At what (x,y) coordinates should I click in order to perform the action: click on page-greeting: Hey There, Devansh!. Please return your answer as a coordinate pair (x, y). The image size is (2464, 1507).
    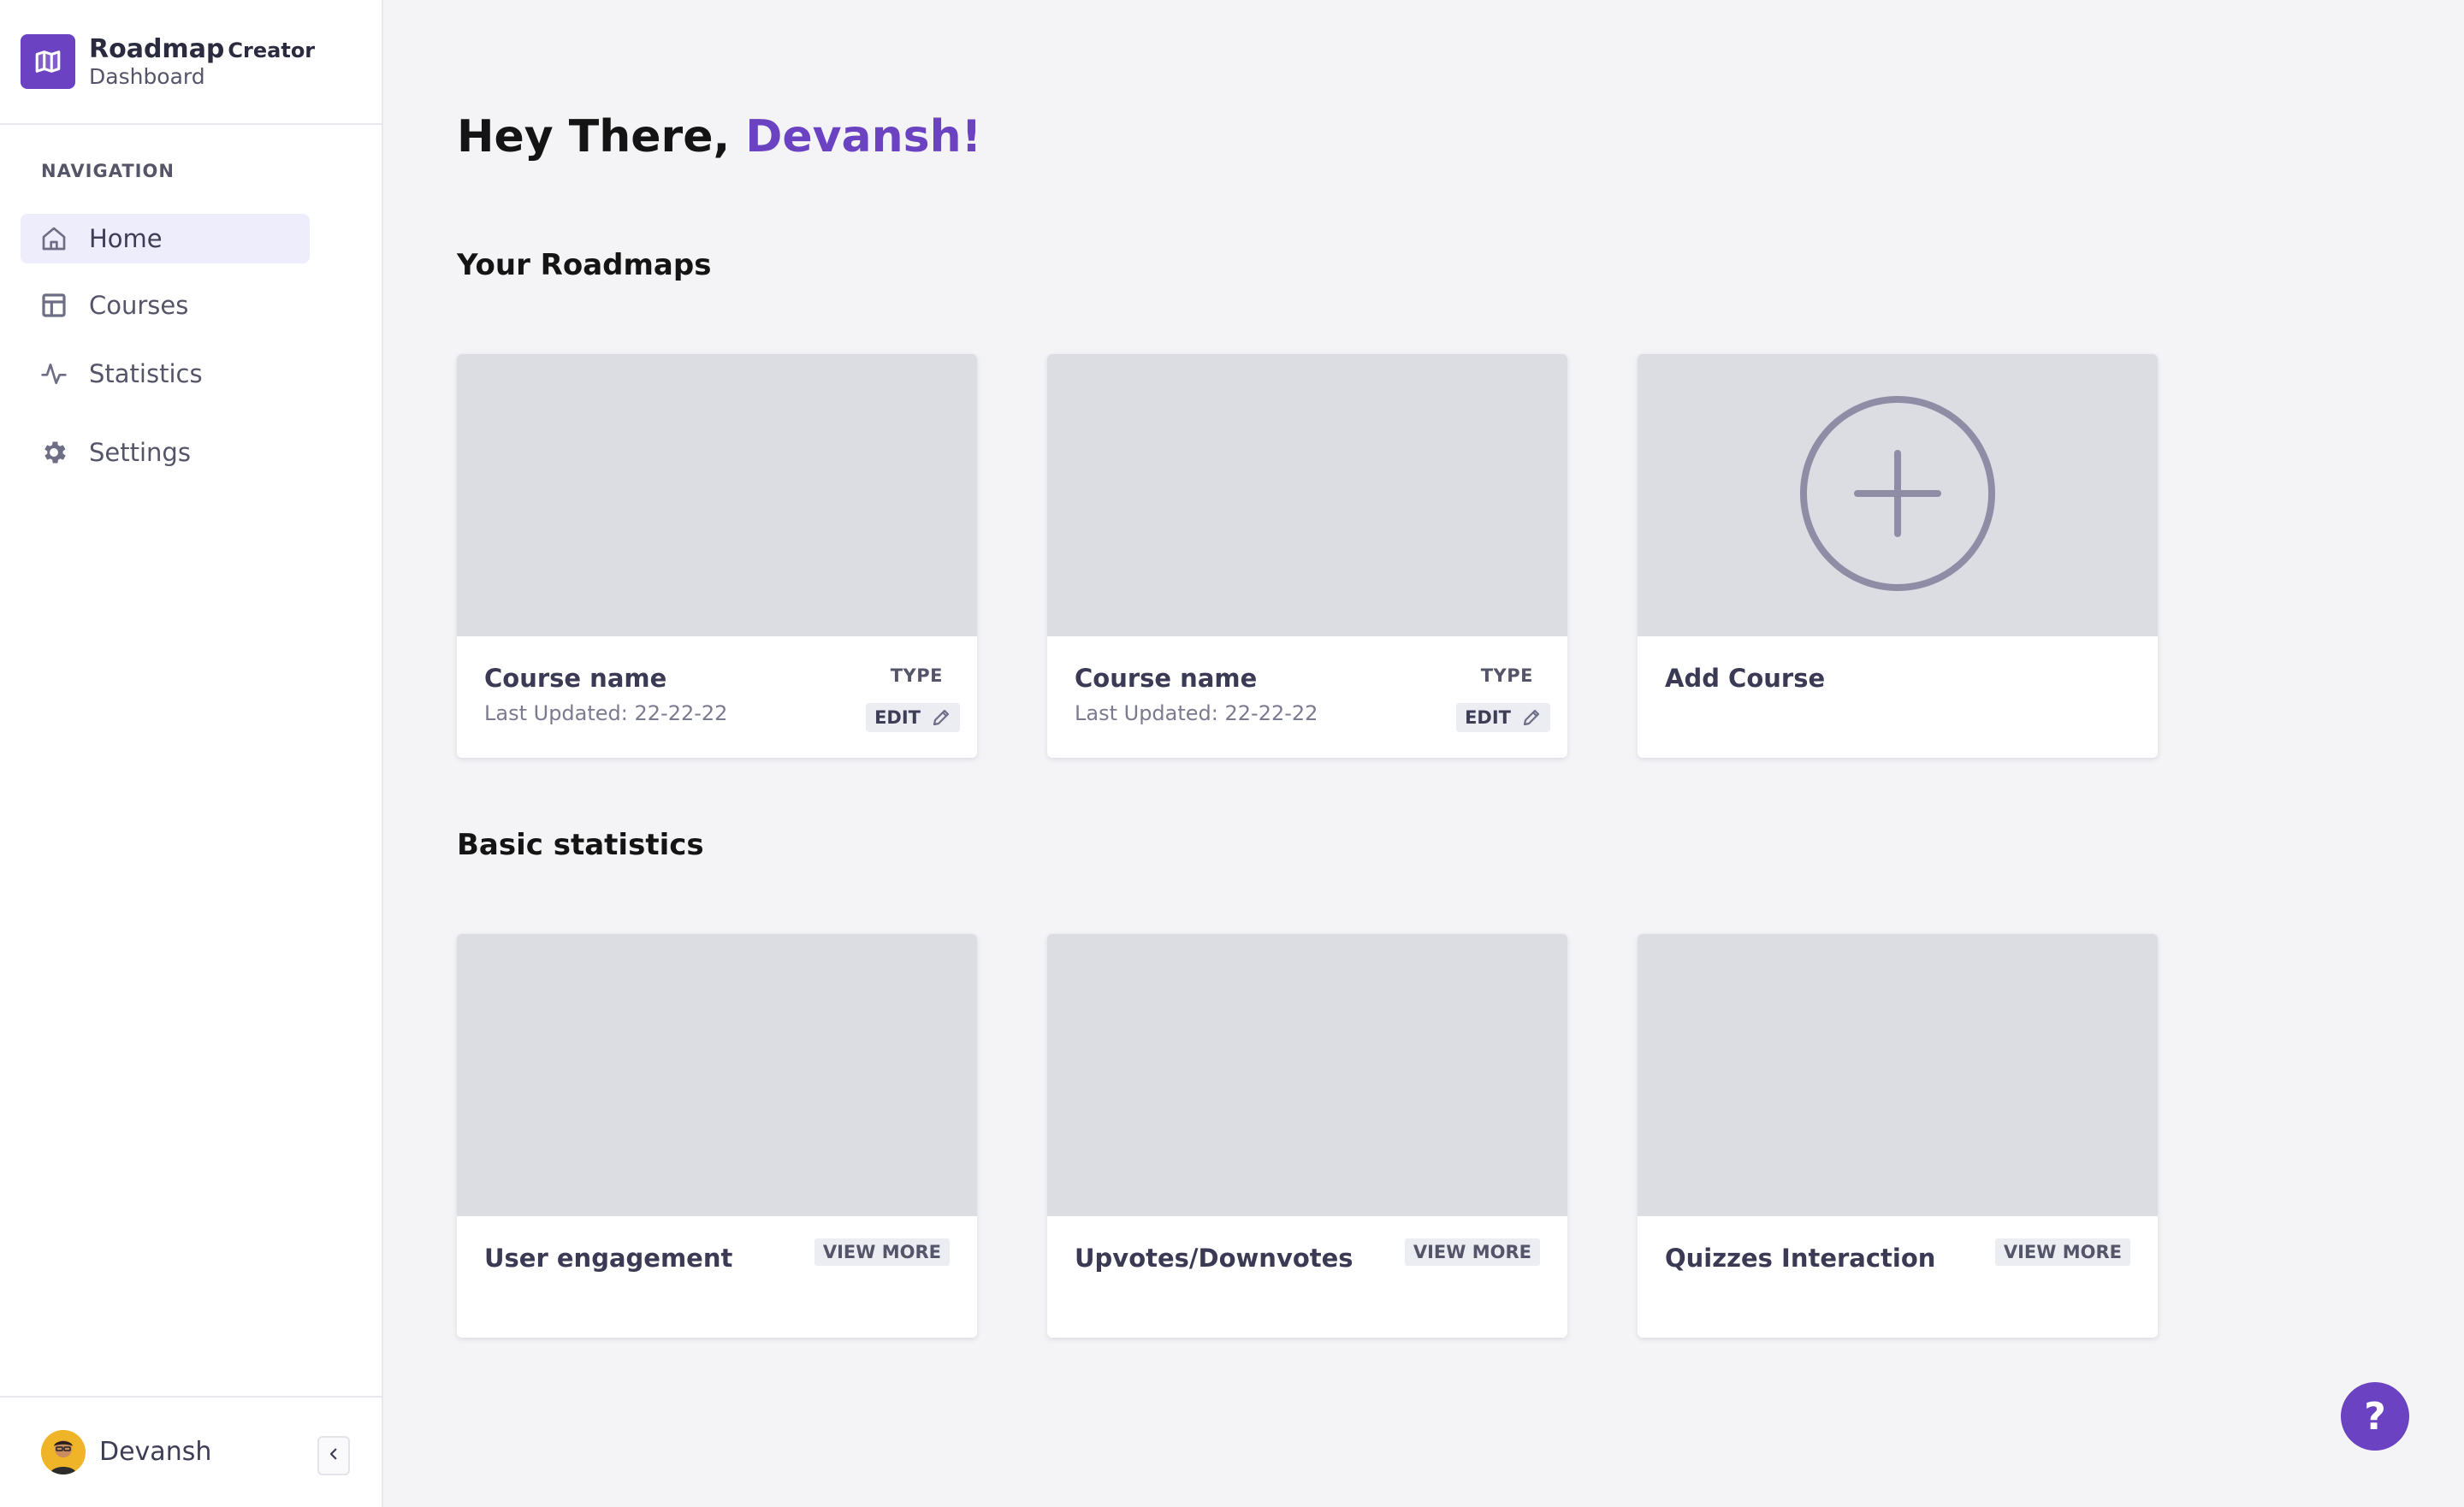
    Looking at the image, I should click on (719, 137).